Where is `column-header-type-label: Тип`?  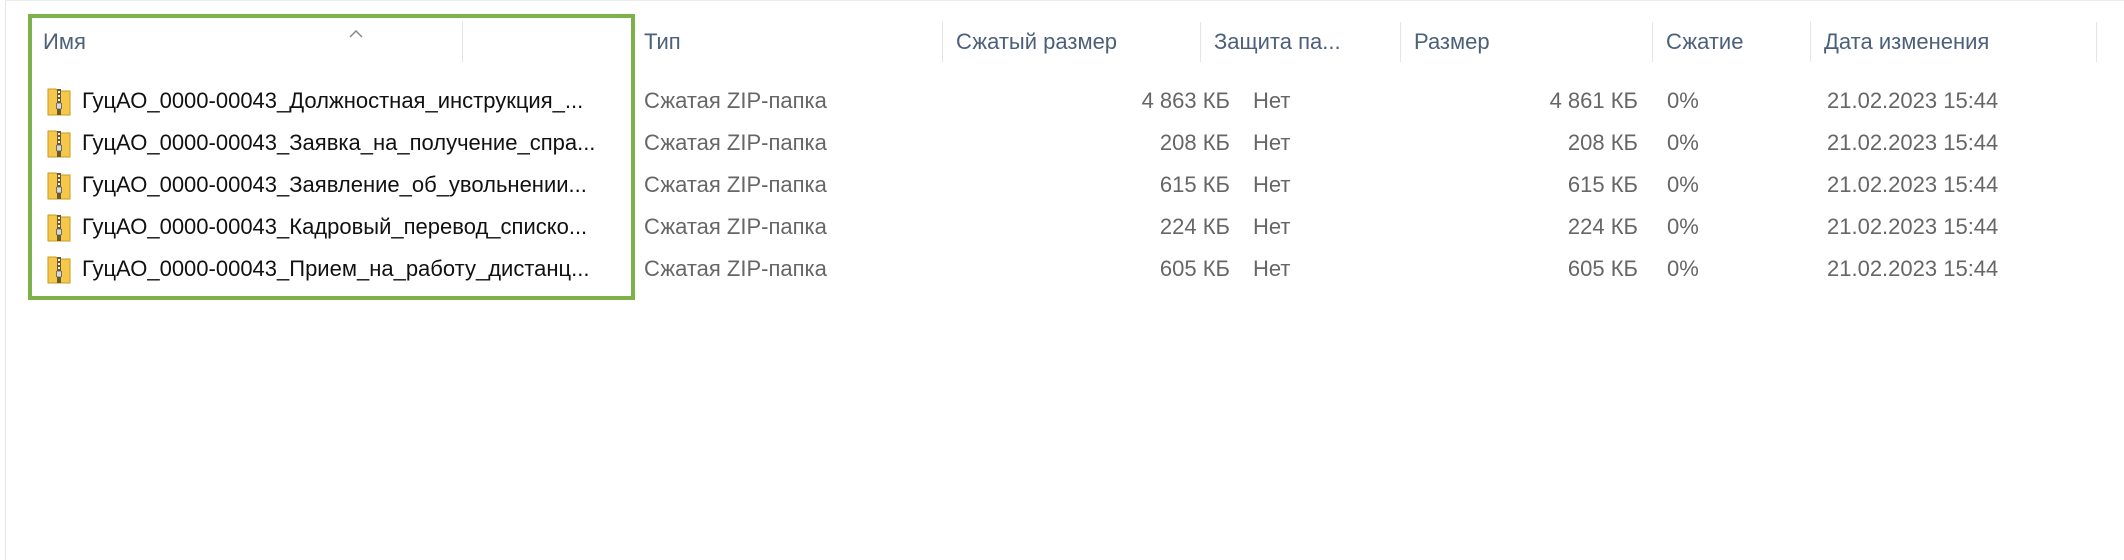 column-header-type-label: Тип is located at coordinates (662, 41).